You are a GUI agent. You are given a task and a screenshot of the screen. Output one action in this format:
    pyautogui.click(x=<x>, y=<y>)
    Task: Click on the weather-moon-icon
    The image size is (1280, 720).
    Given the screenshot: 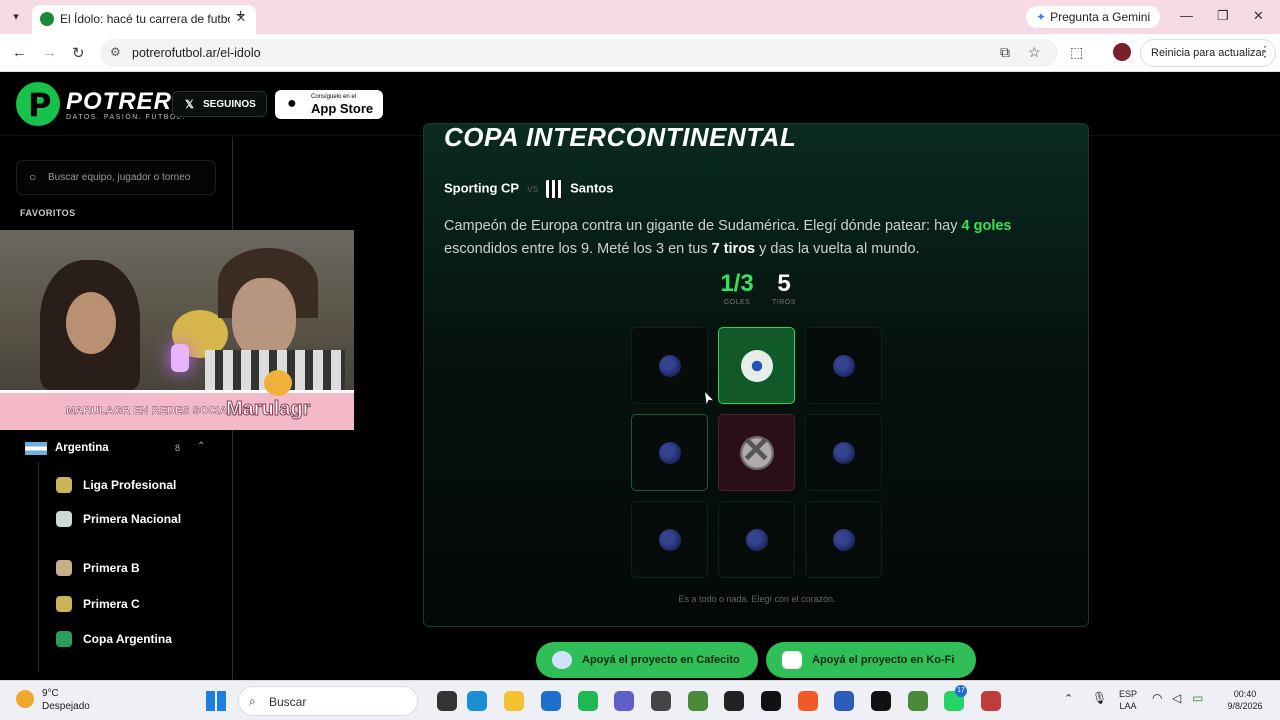 What is the action you would take?
    pyautogui.click(x=25, y=699)
    